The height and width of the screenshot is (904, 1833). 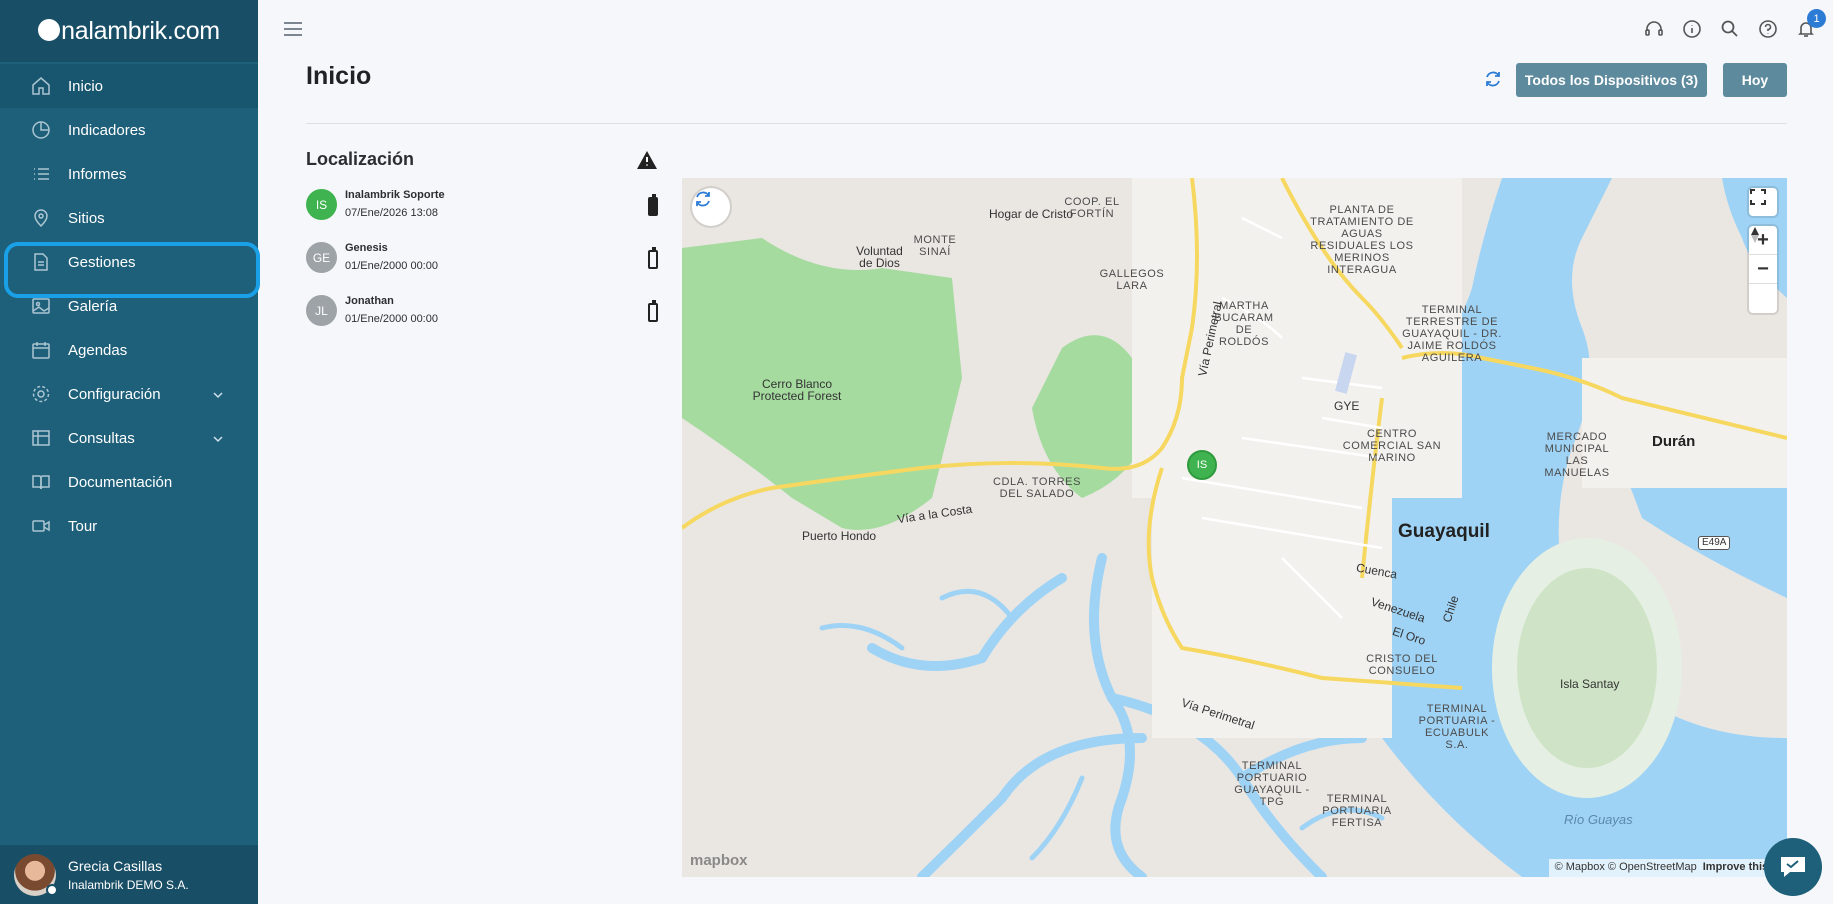 What do you see at coordinates (293, 29) in the screenshot?
I see `menu-toggle-icon` at bounding box center [293, 29].